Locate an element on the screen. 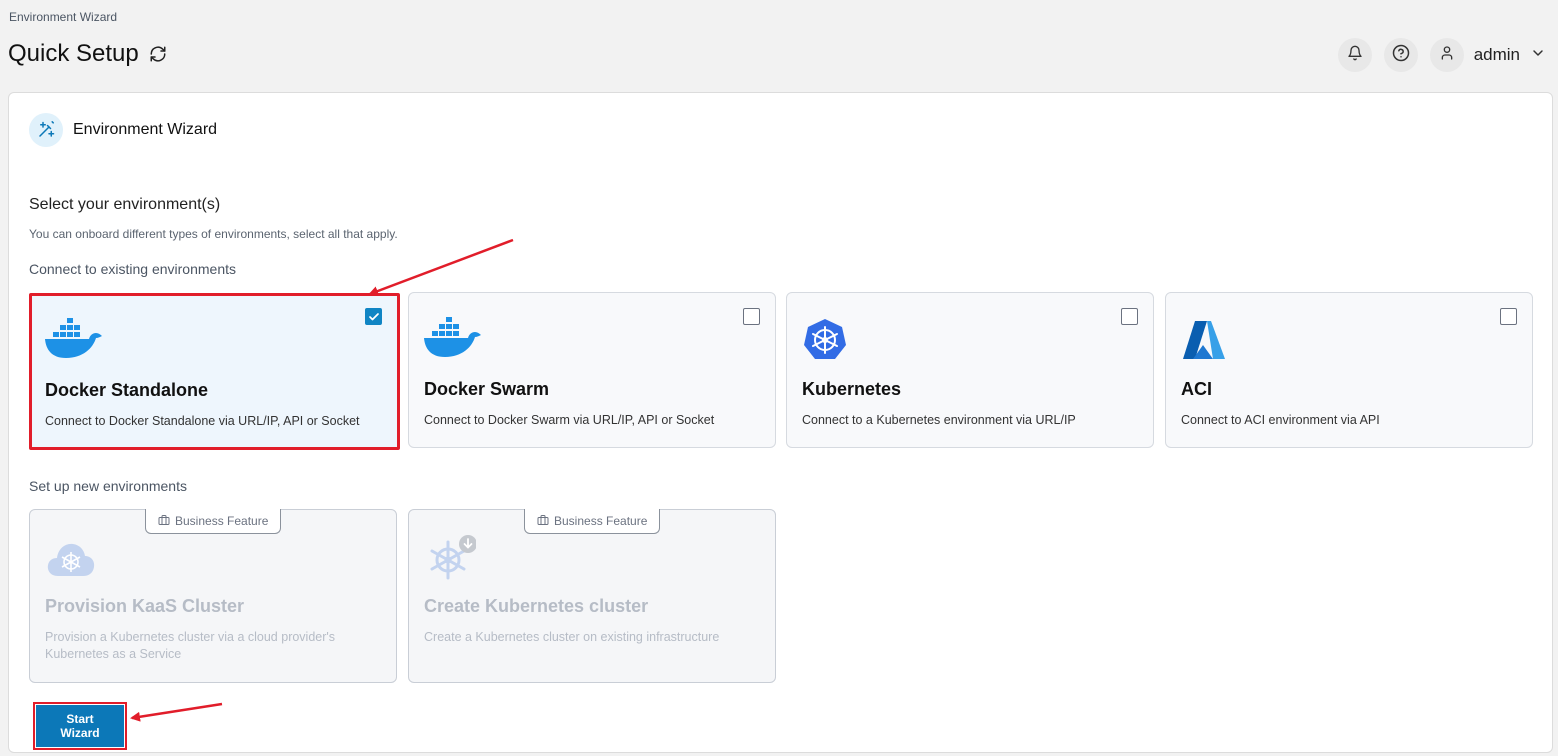 The image size is (1558, 756). refresh-icon is located at coordinates (158, 54).